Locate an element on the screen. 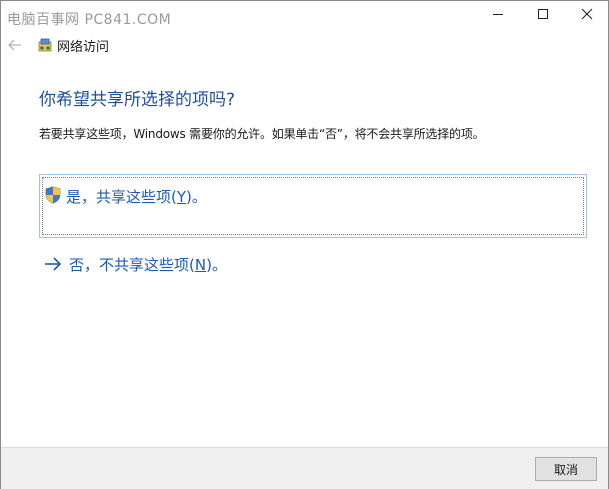 The height and width of the screenshot is (489, 609). right-arrow-icon is located at coordinates (53, 264).